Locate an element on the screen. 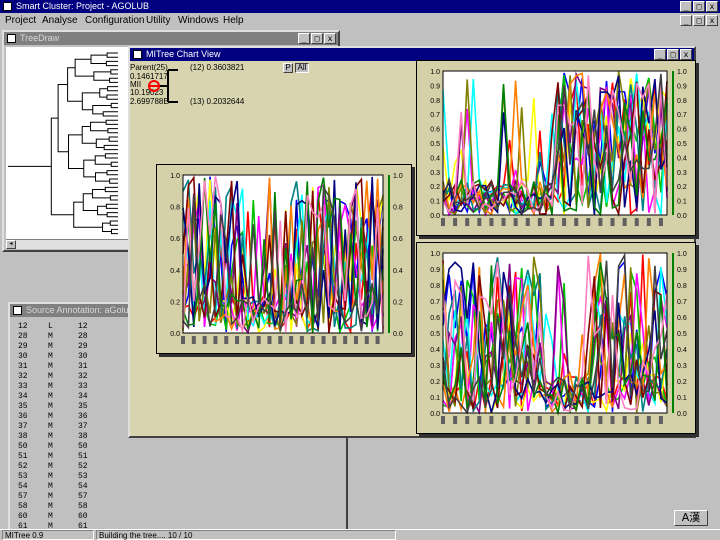  chartview-close-button: x is located at coordinates (686, 54).